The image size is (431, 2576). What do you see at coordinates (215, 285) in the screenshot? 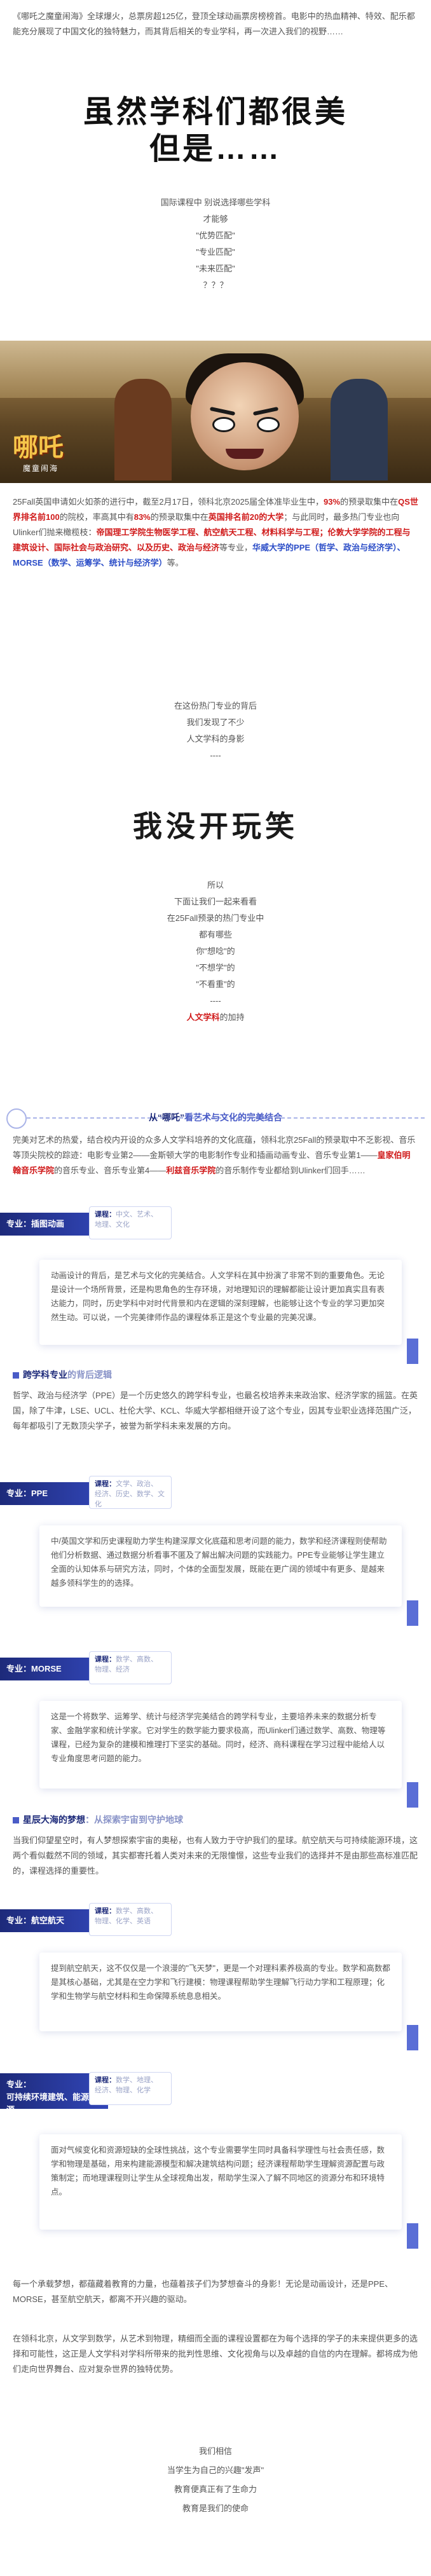
I see `pre-center-line: ？？？` at bounding box center [215, 285].